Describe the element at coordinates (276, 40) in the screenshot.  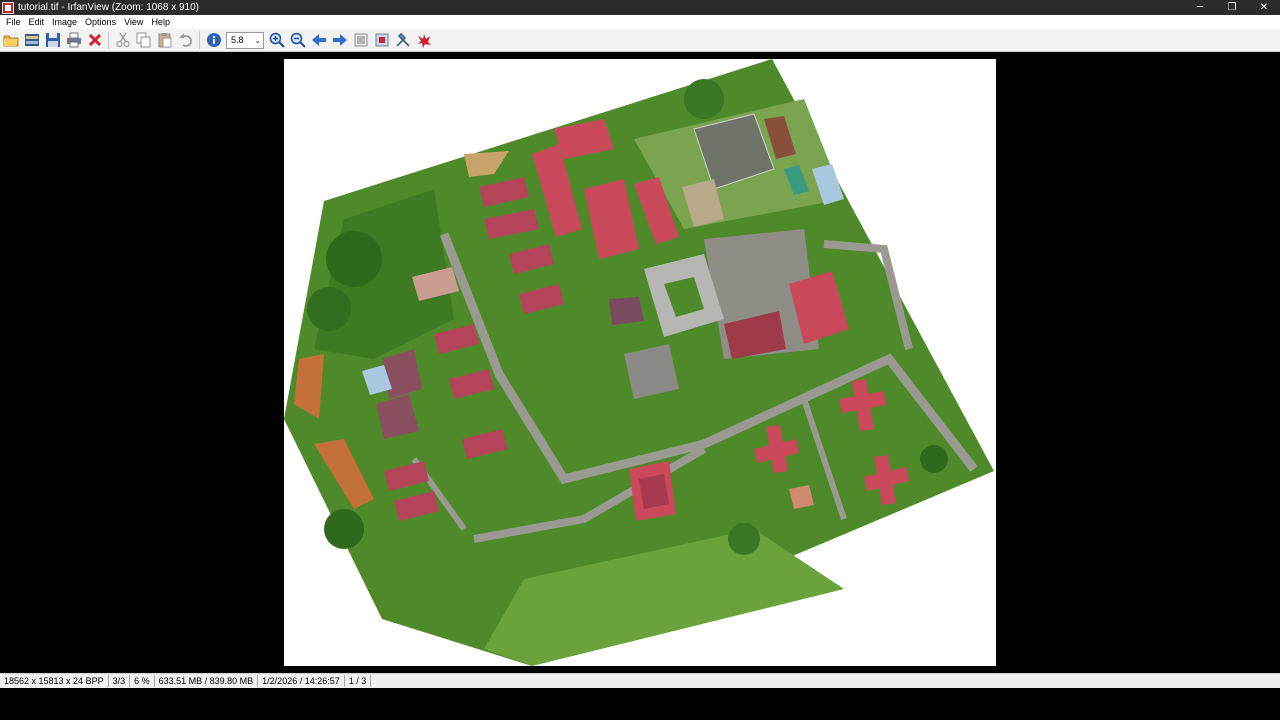
I see `zoom-in-icon` at that location.